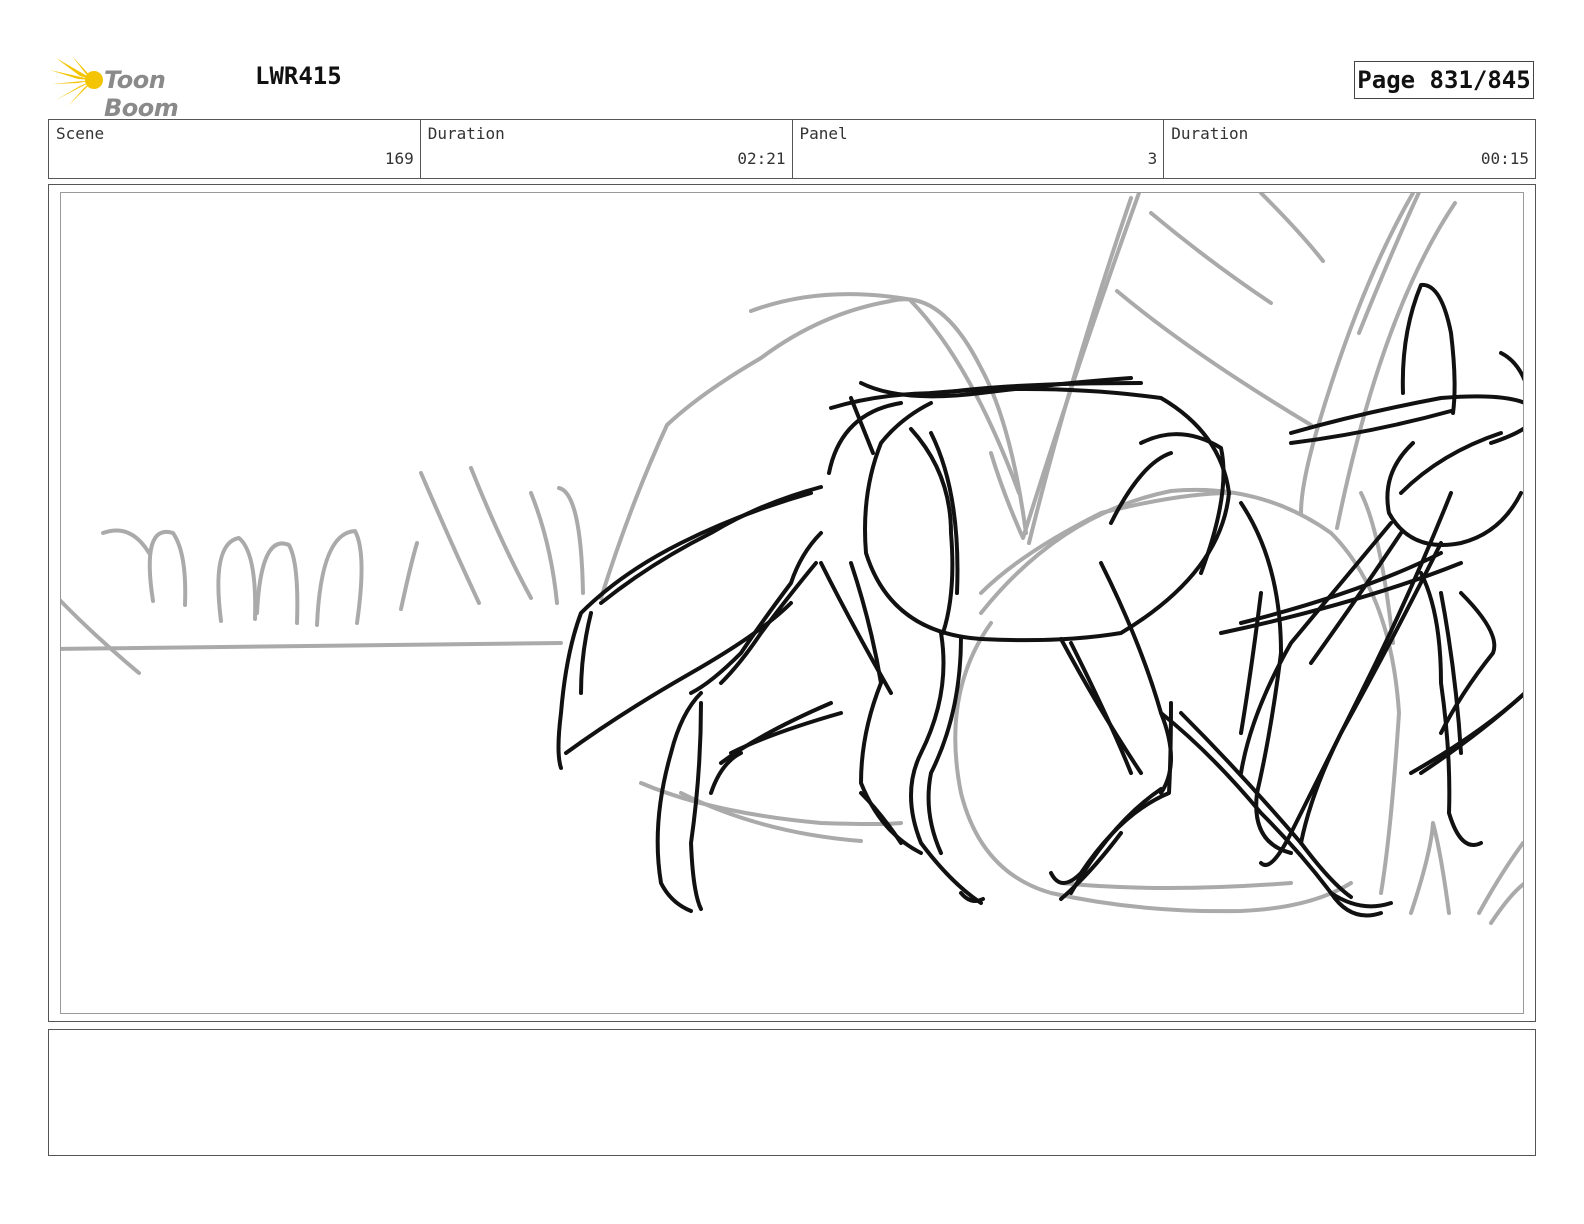 The image size is (1584, 1224). I want to click on panel-duration-cell: Duration 00:15, so click(1349, 149).